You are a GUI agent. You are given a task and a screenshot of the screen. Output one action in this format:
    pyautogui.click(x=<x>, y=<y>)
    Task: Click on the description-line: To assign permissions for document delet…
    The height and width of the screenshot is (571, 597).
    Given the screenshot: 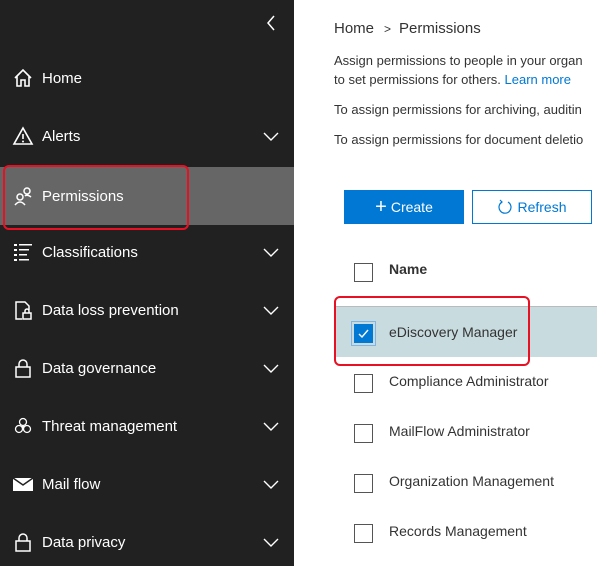 What is the action you would take?
    pyautogui.click(x=459, y=139)
    